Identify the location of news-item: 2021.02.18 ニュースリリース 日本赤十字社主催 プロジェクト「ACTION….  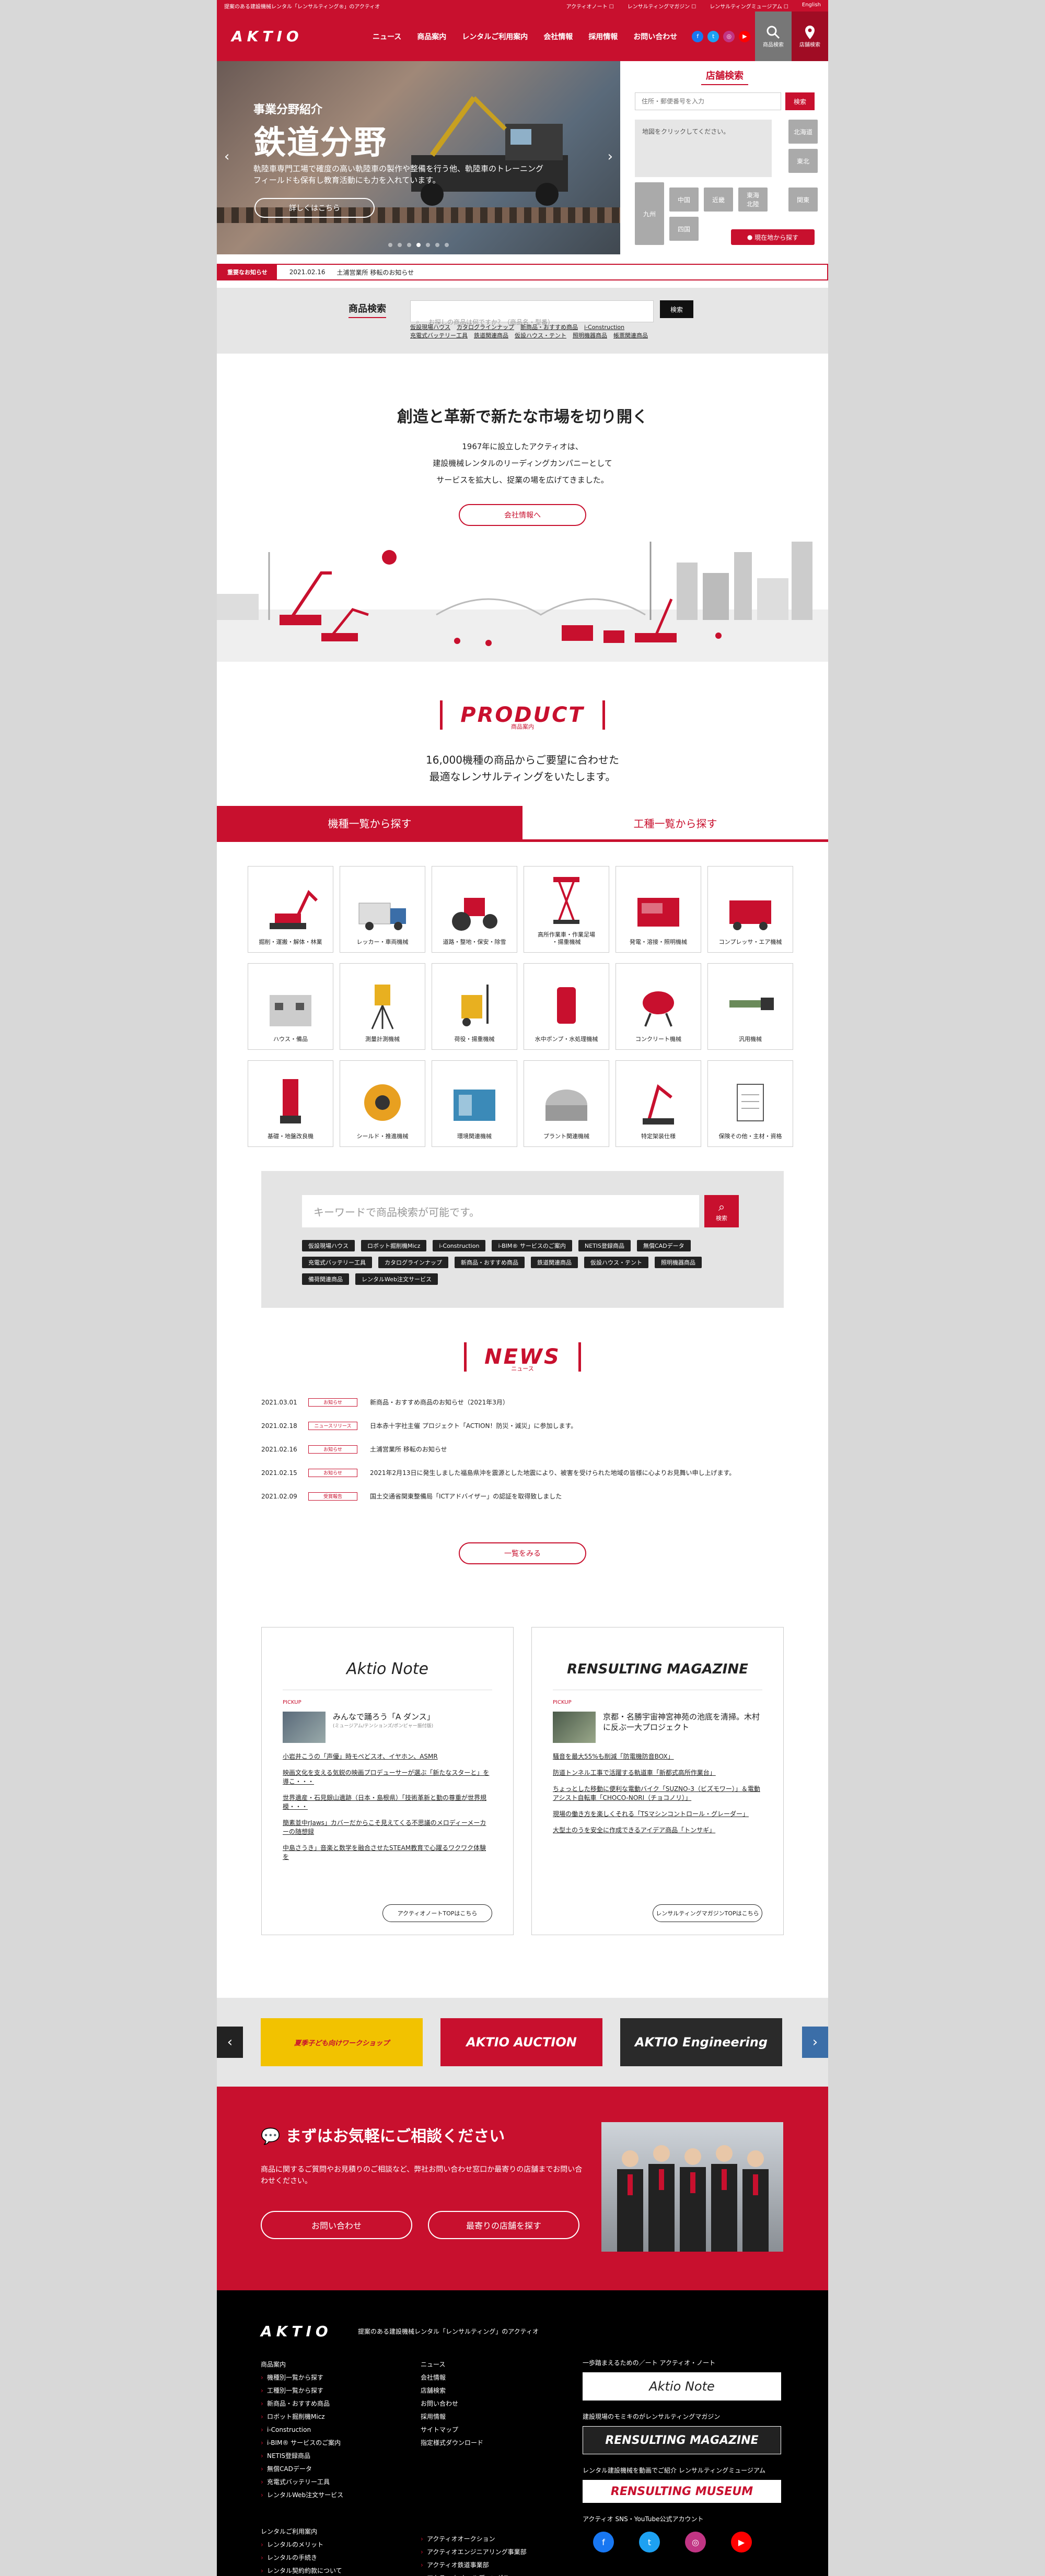
(522, 1425).